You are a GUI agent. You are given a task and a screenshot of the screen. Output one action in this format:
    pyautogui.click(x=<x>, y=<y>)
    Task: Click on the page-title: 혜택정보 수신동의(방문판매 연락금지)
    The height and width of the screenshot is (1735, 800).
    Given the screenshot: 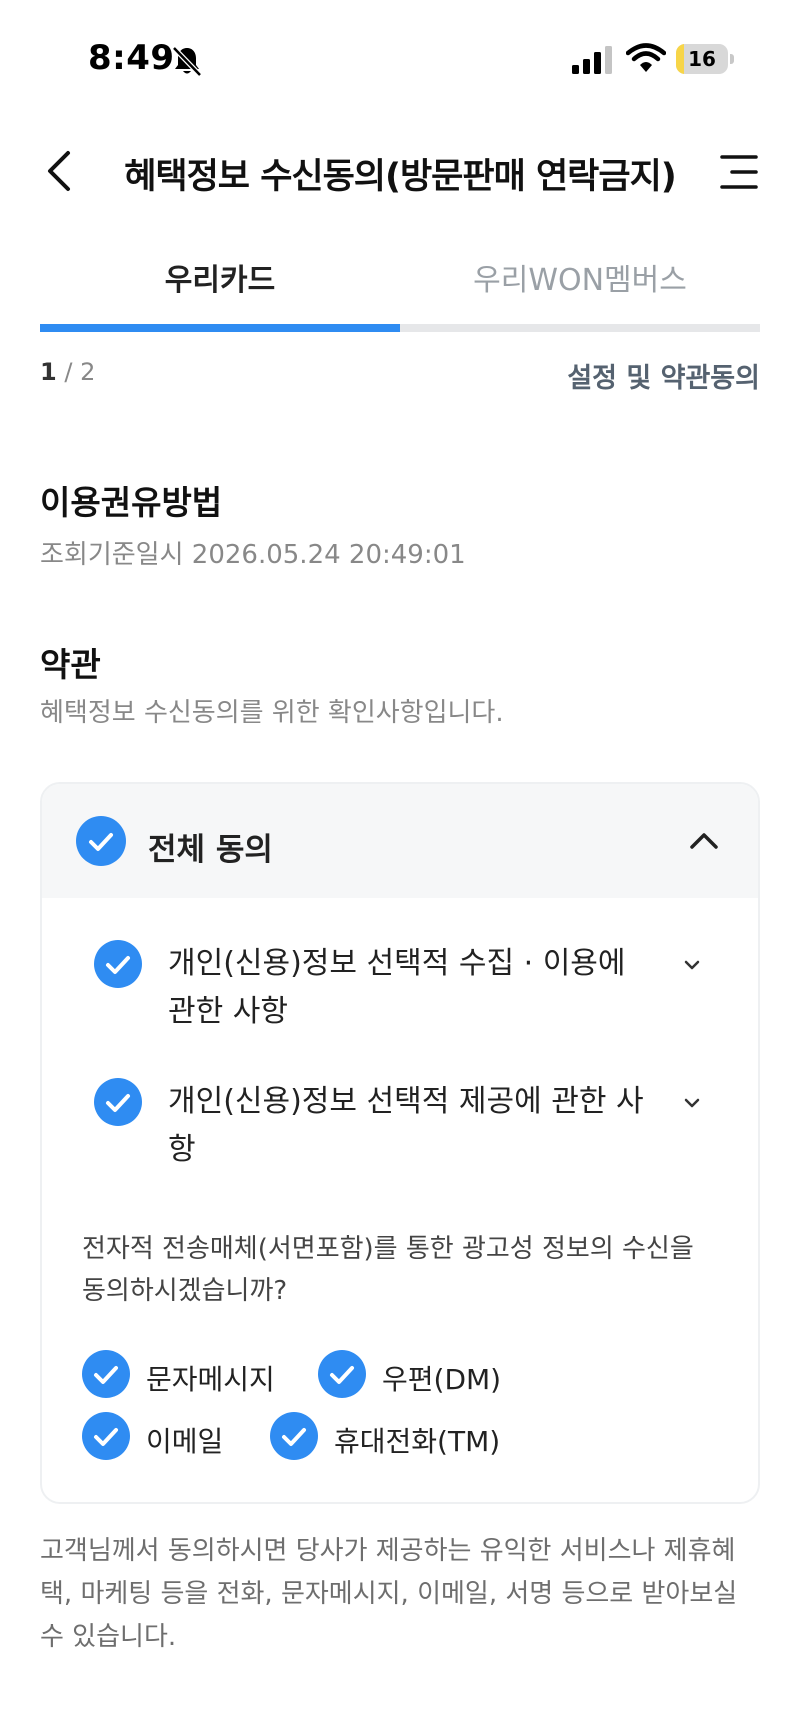 What is the action you would take?
    pyautogui.click(x=400, y=177)
    